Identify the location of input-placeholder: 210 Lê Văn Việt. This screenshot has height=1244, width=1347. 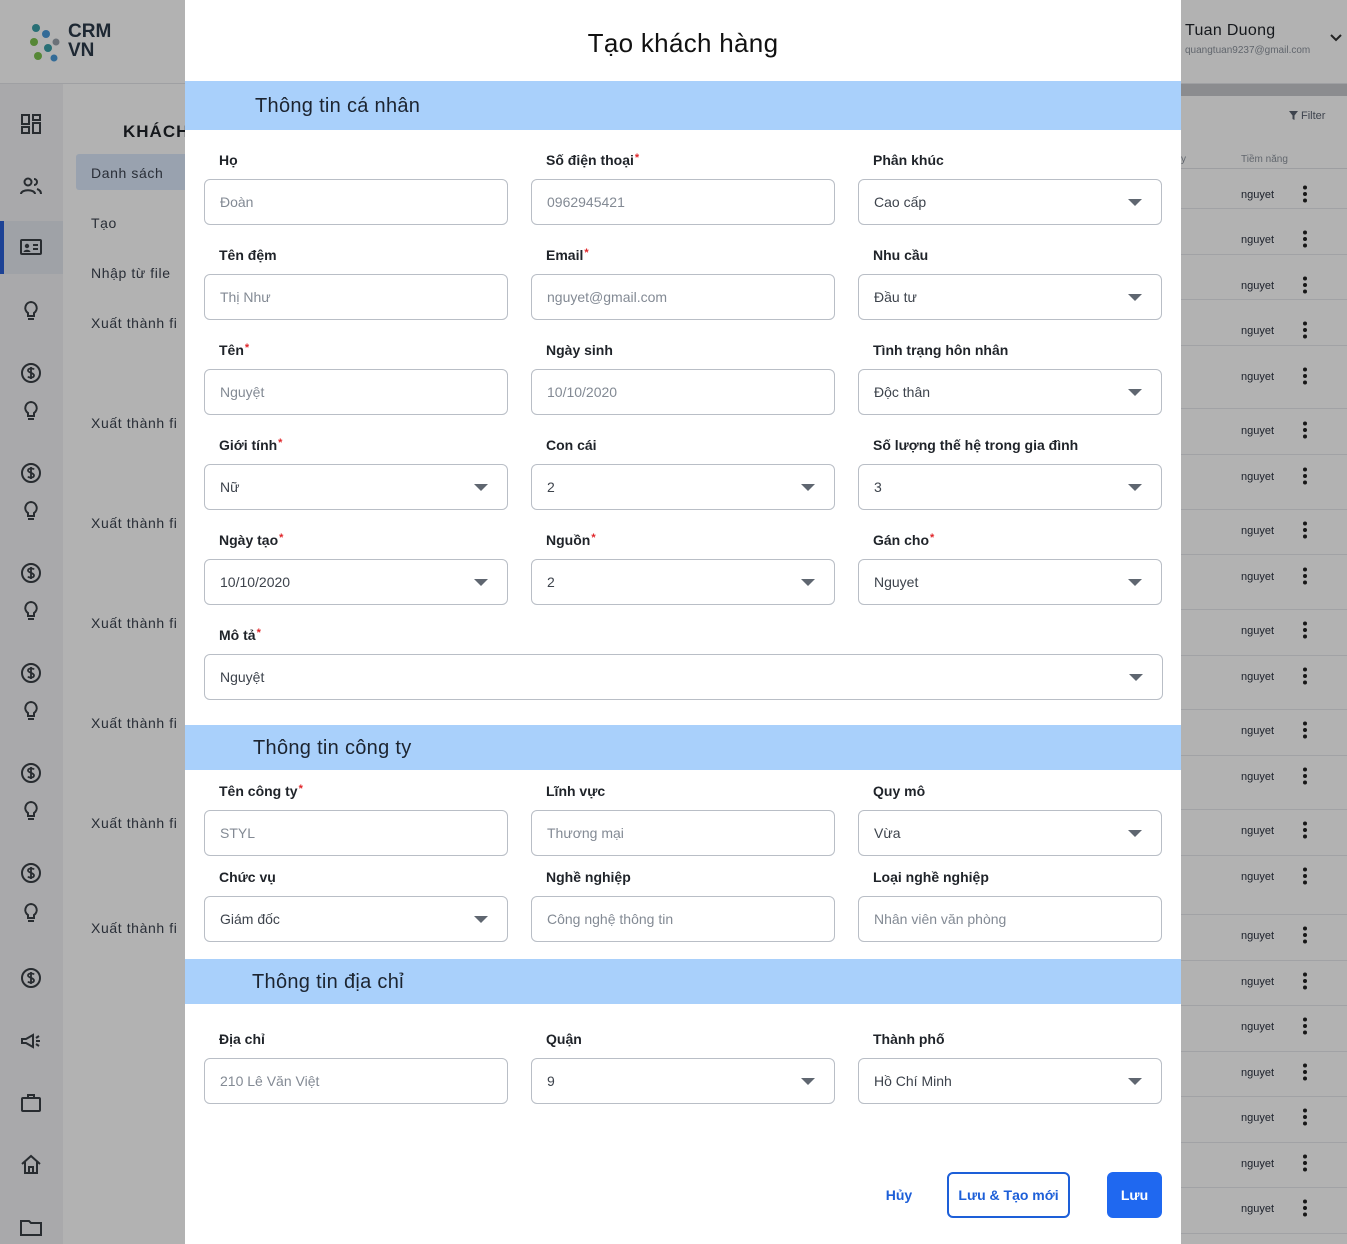
(270, 1081).